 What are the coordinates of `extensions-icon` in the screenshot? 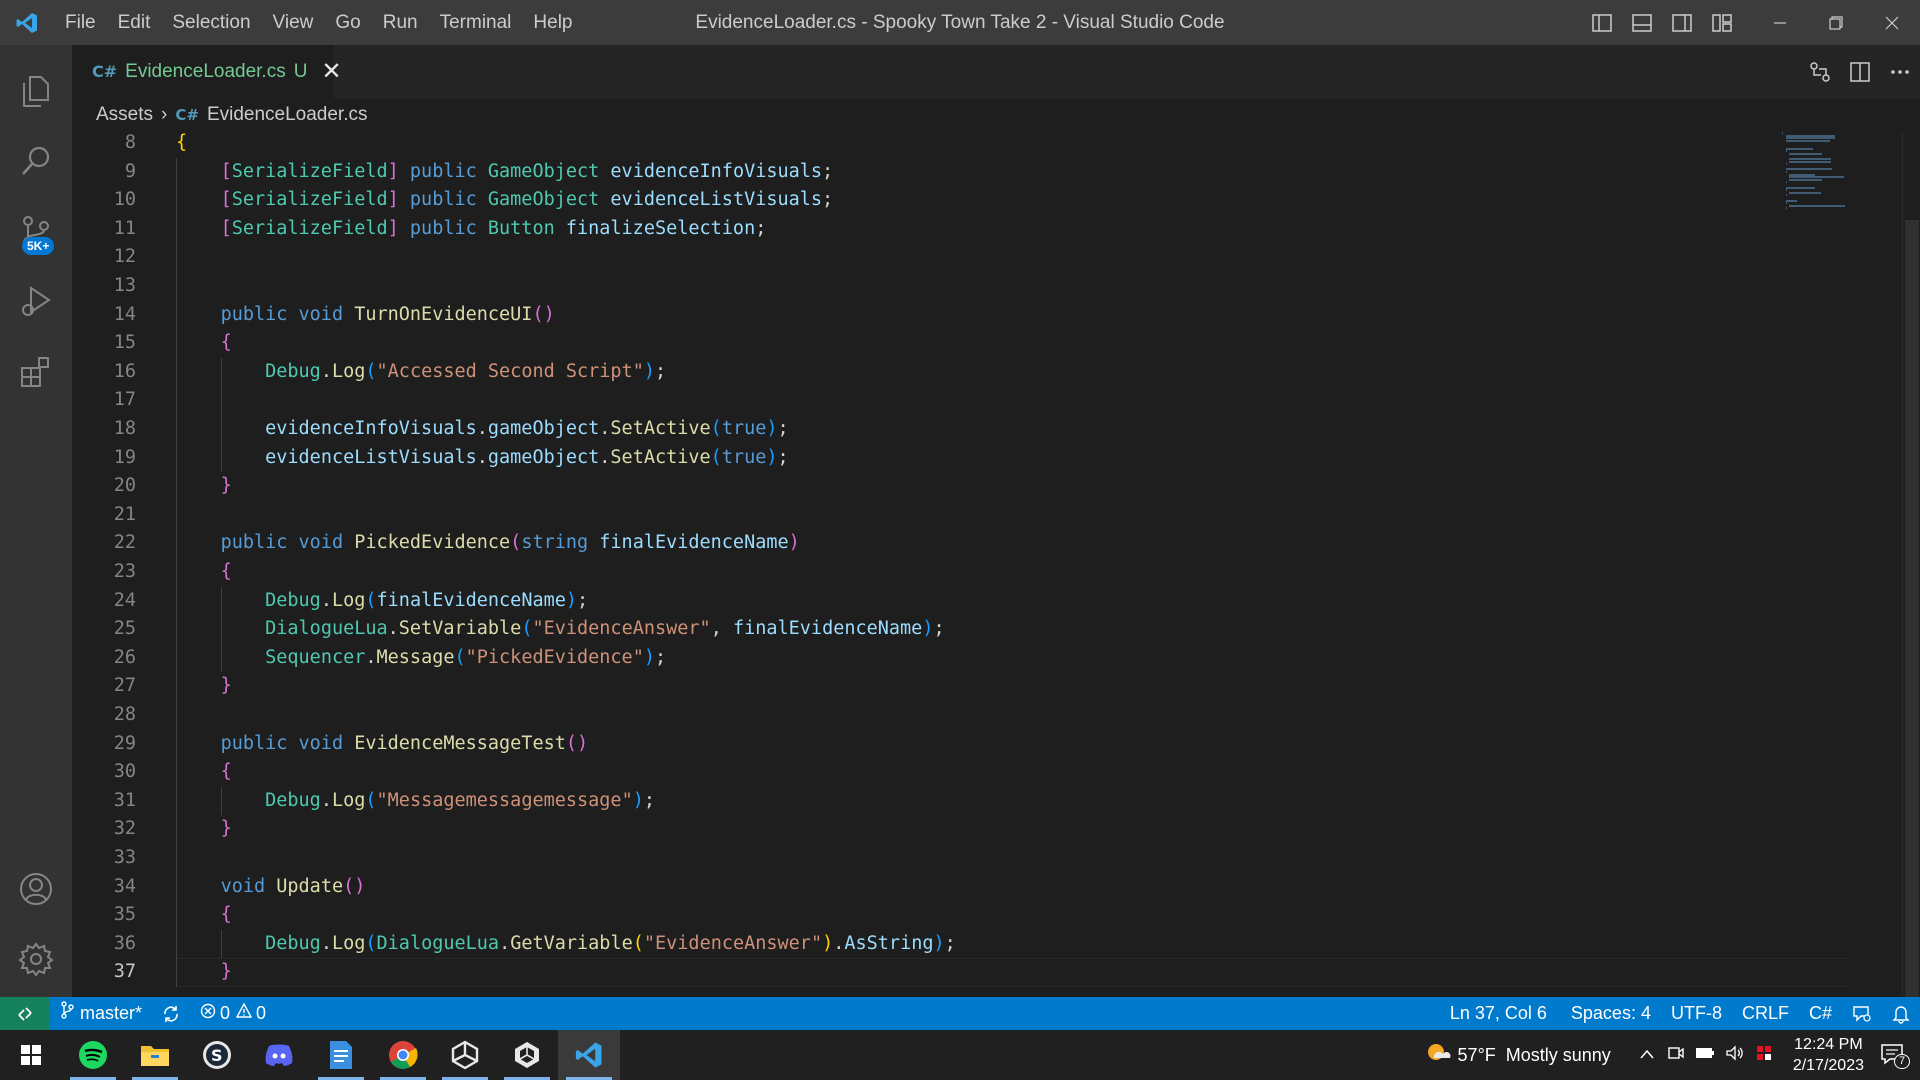 It's located at (36, 371).